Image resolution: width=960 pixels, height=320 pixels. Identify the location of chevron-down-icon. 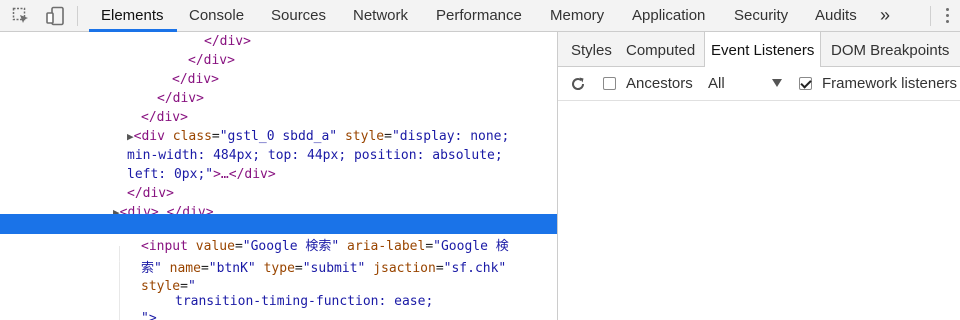
(777, 83).